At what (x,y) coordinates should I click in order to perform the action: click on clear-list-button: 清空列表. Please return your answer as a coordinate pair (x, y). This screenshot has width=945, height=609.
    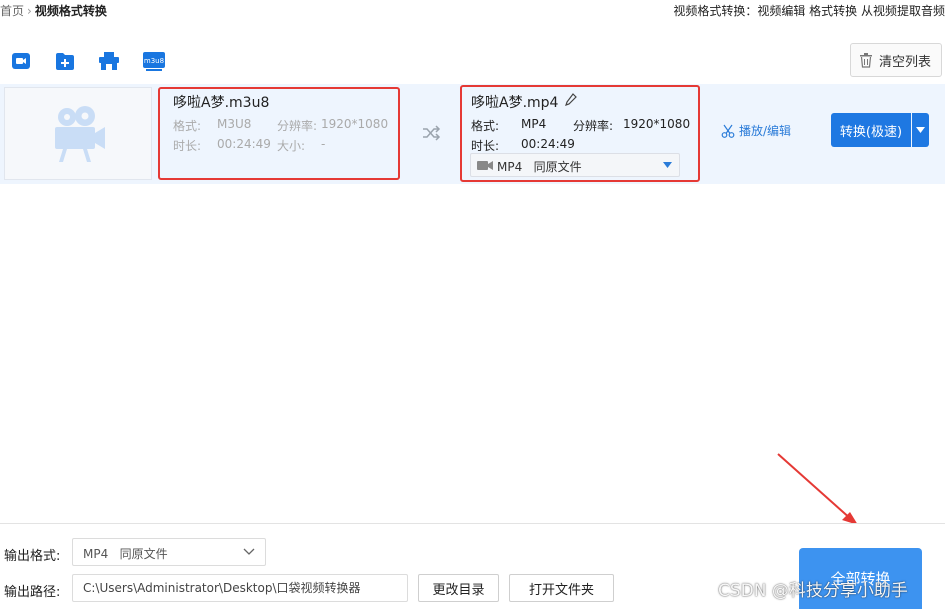
    Looking at the image, I should click on (896, 60).